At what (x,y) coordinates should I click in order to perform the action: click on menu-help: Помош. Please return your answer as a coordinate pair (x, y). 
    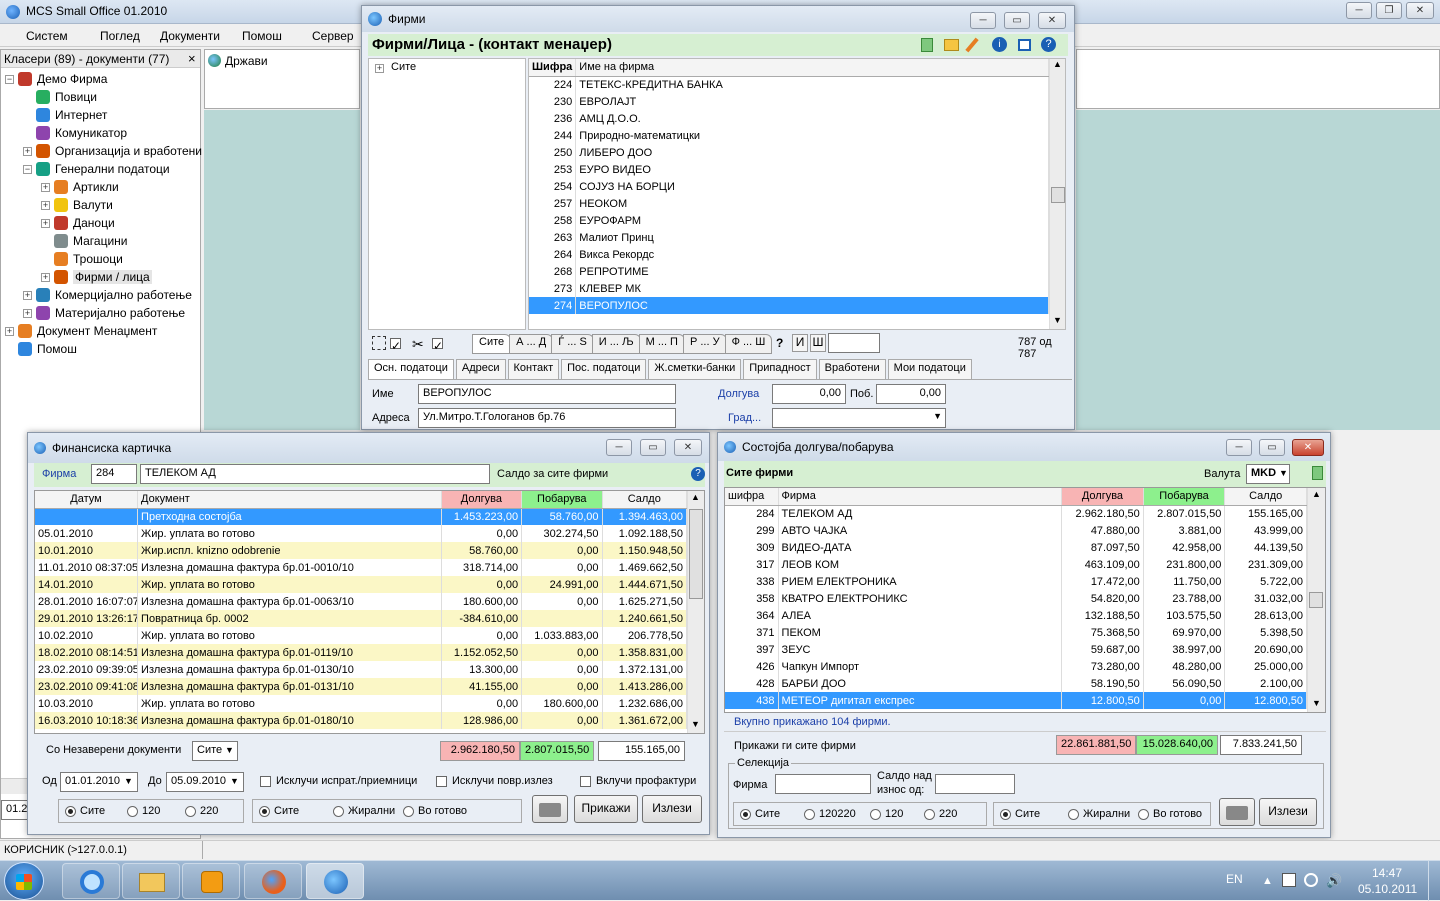
    Looking at the image, I should click on (262, 36).